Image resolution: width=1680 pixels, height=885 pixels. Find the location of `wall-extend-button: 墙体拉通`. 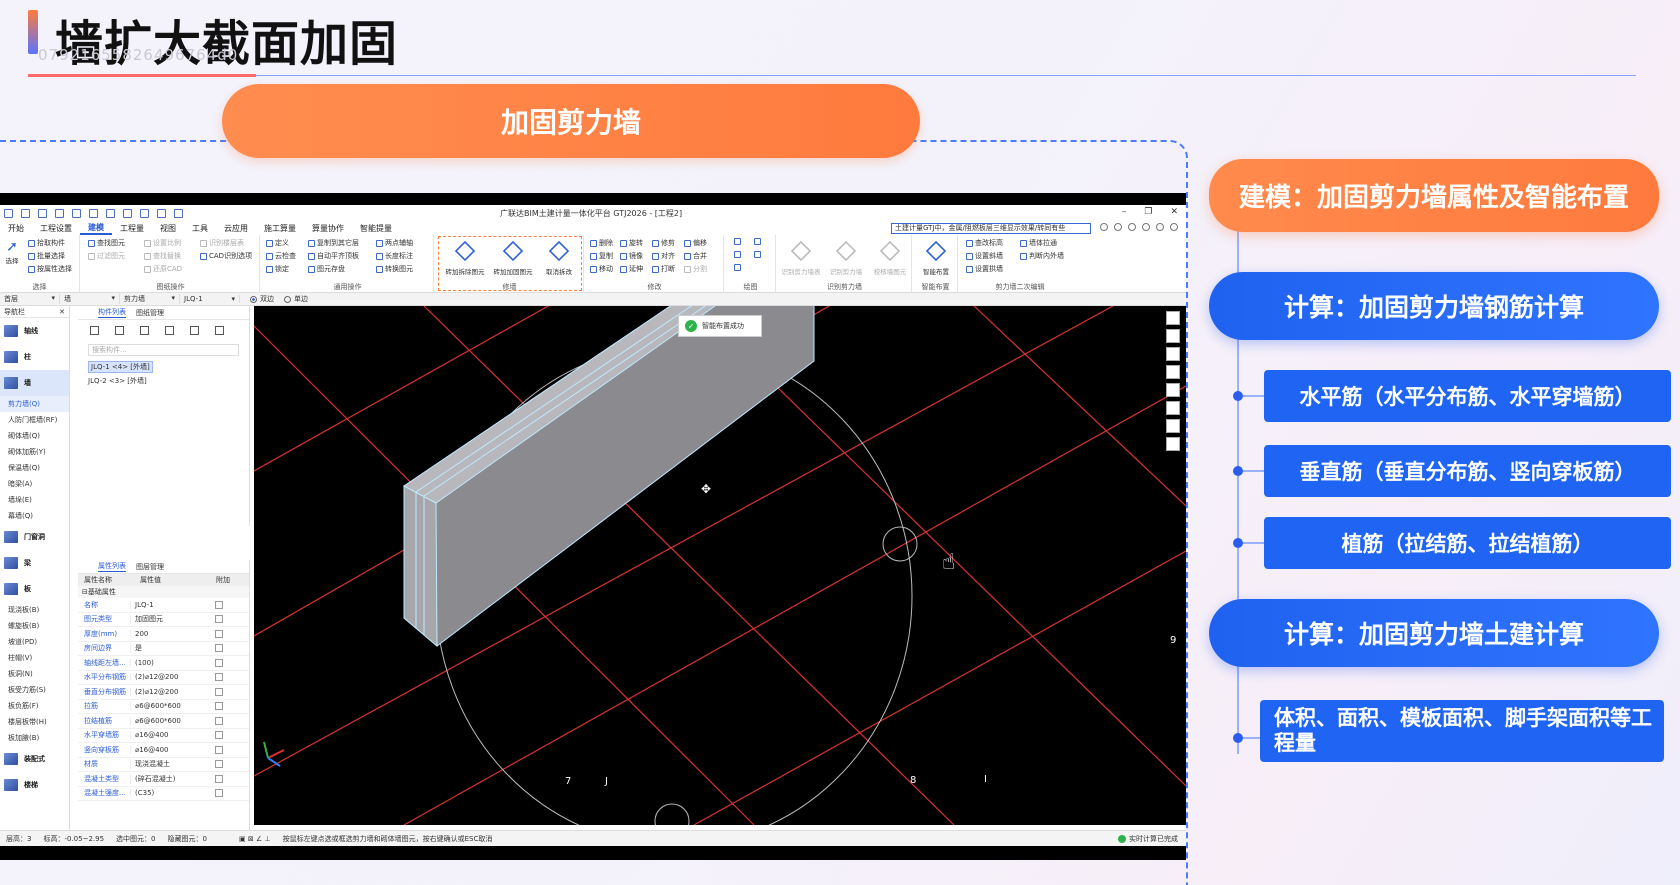

wall-extend-button: 墙体拉通 is located at coordinates (1038, 243).